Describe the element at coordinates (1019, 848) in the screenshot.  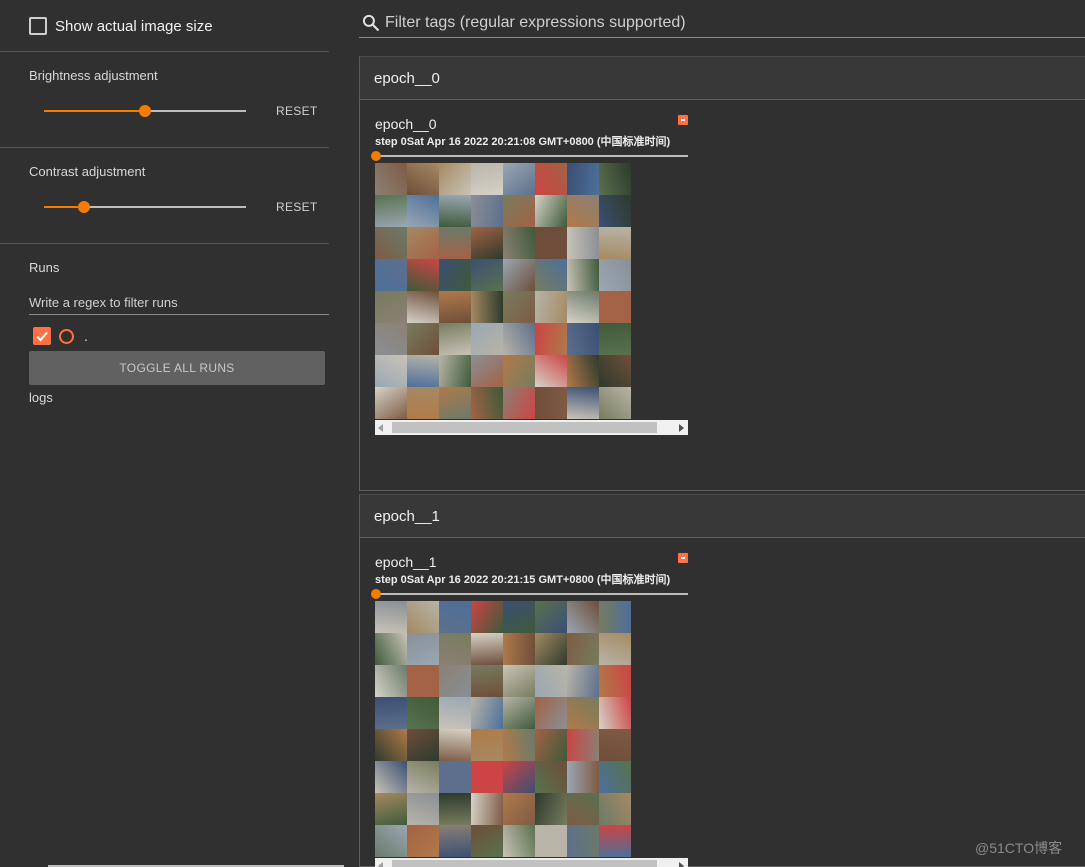
I see `watermark: @51CTO博客` at that location.